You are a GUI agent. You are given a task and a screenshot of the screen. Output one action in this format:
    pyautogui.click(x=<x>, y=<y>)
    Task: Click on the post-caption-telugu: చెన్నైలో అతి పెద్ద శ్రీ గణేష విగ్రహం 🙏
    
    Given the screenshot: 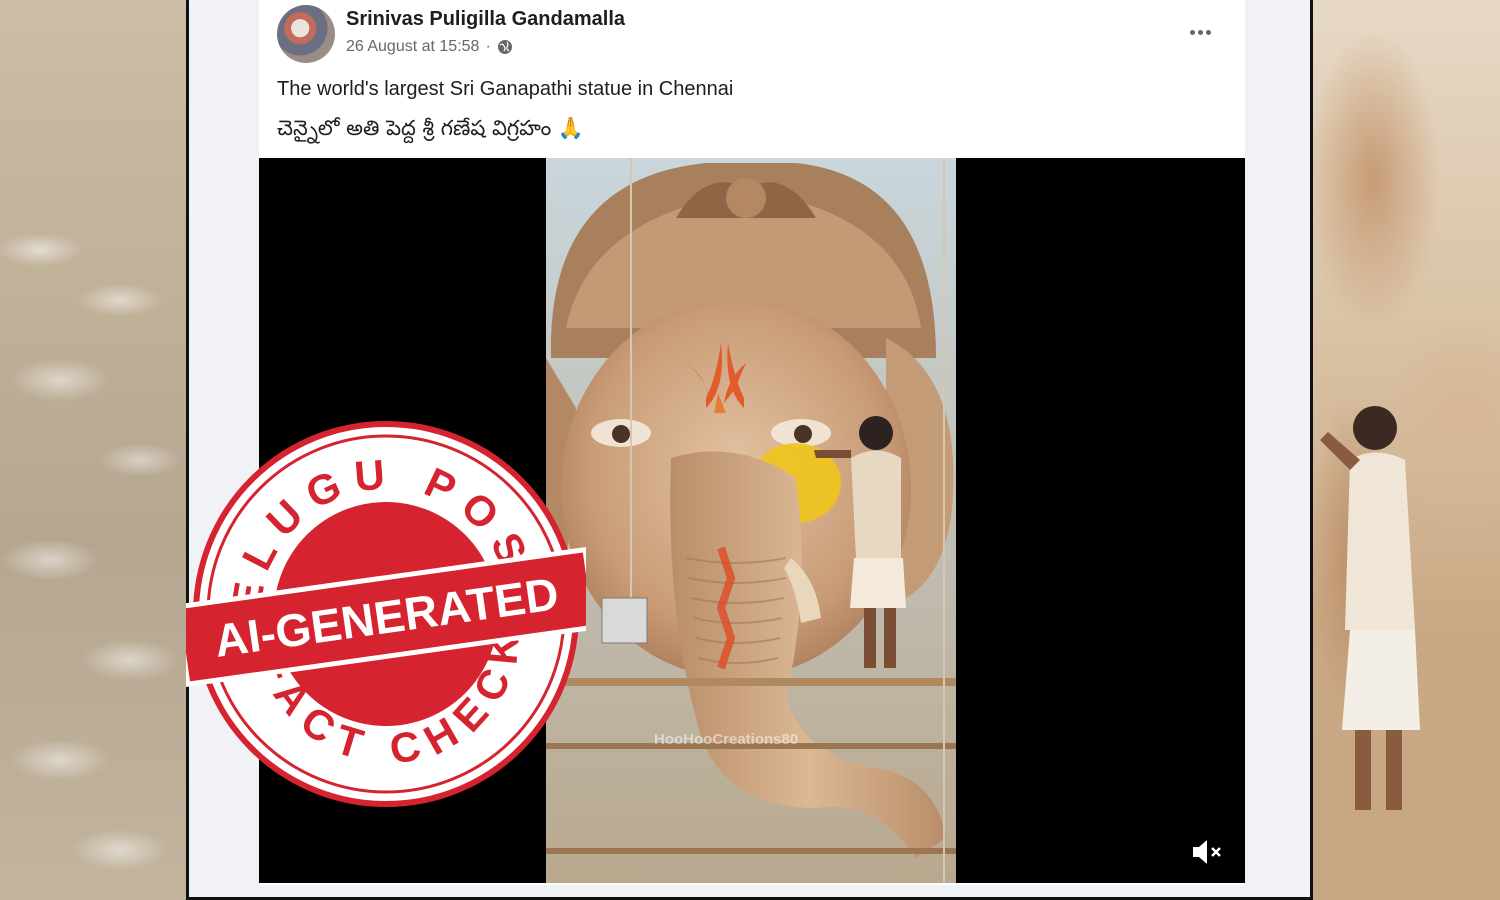 What is the action you would take?
    pyautogui.click(x=431, y=128)
    